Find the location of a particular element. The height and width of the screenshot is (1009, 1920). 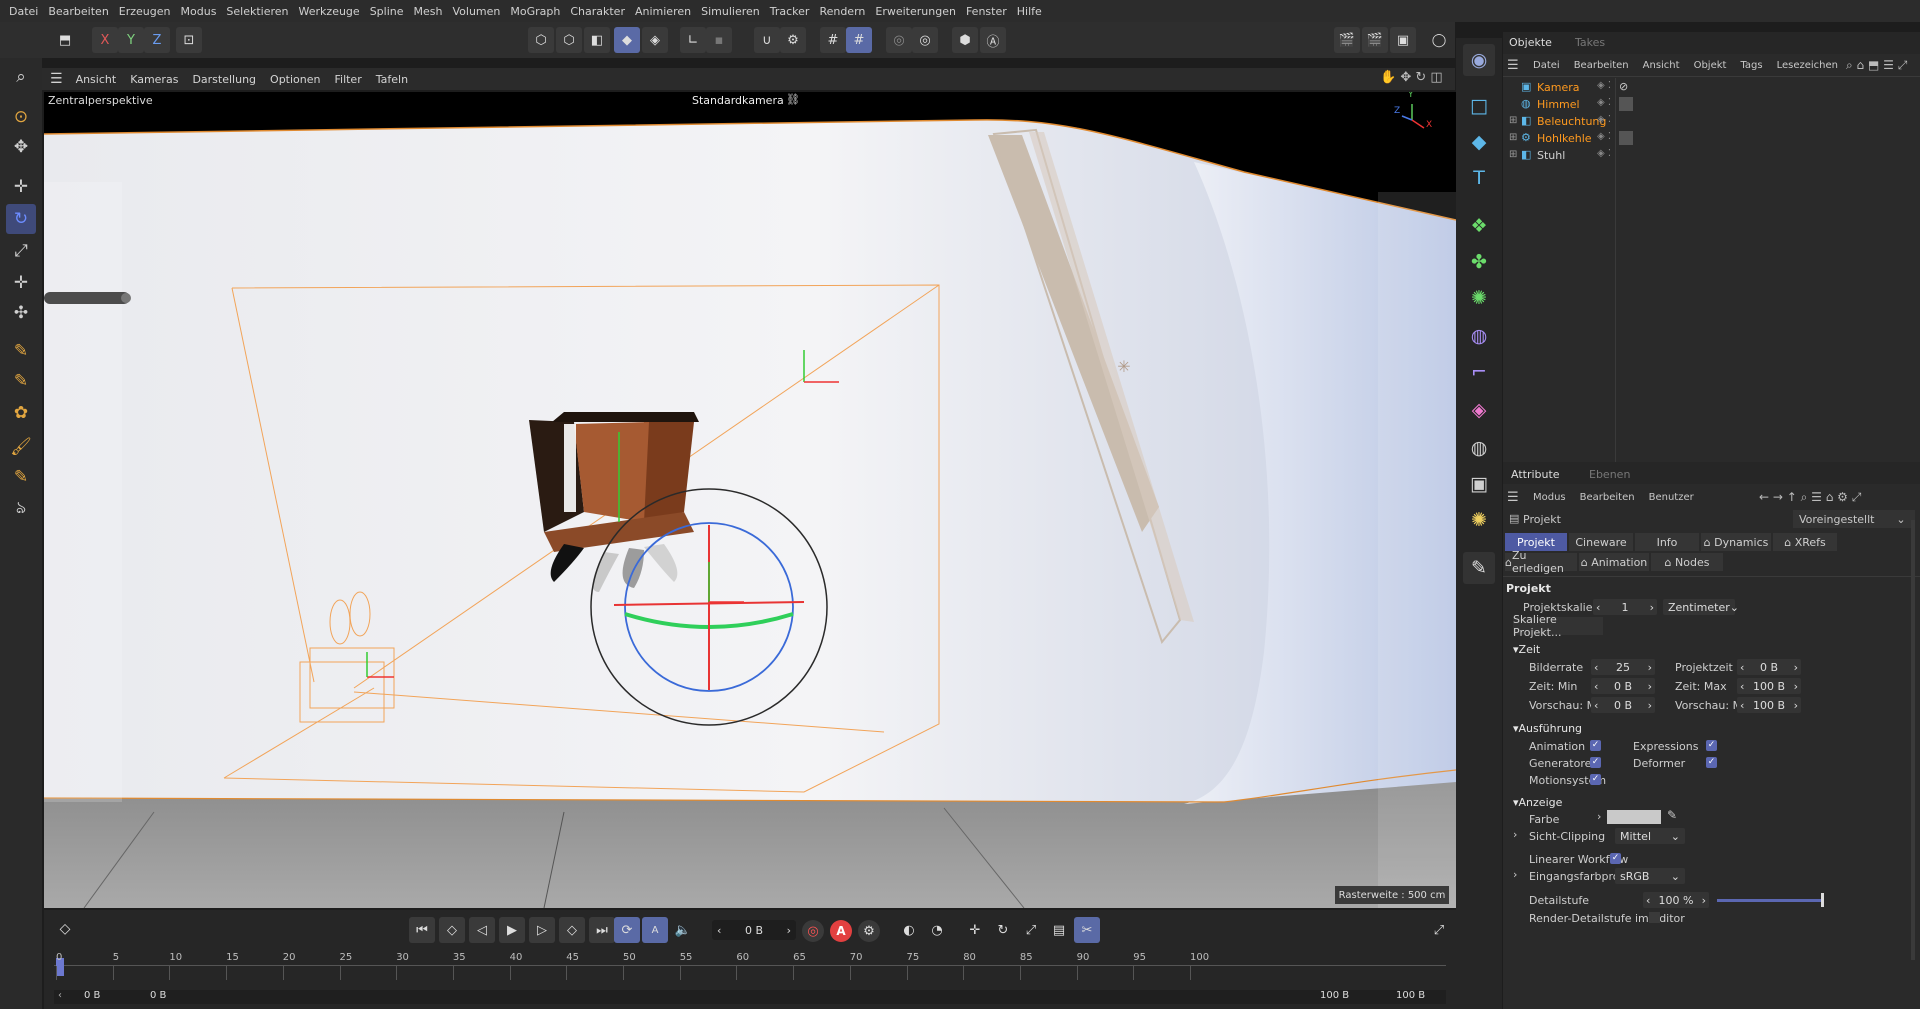

unit-dropdown: Zentimeter ⌄ is located at coordinates (1701, 607).